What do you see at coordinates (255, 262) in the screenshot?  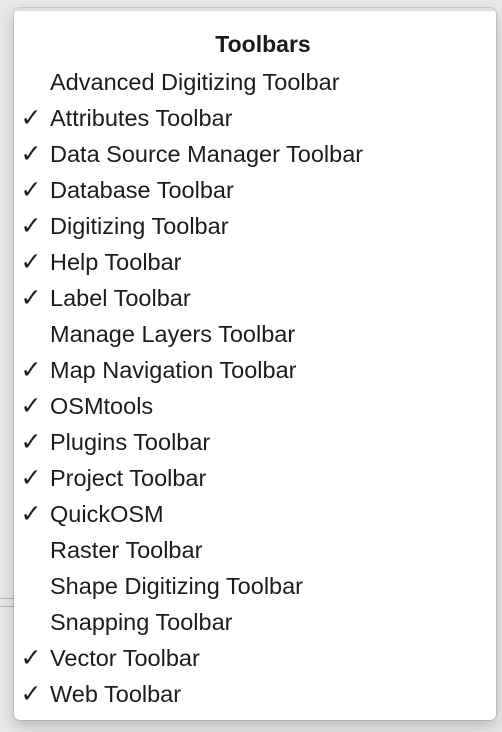 I see `menu-item-help-toolbar: ✓ Help Toolbar` at bounding box center [255, 262].